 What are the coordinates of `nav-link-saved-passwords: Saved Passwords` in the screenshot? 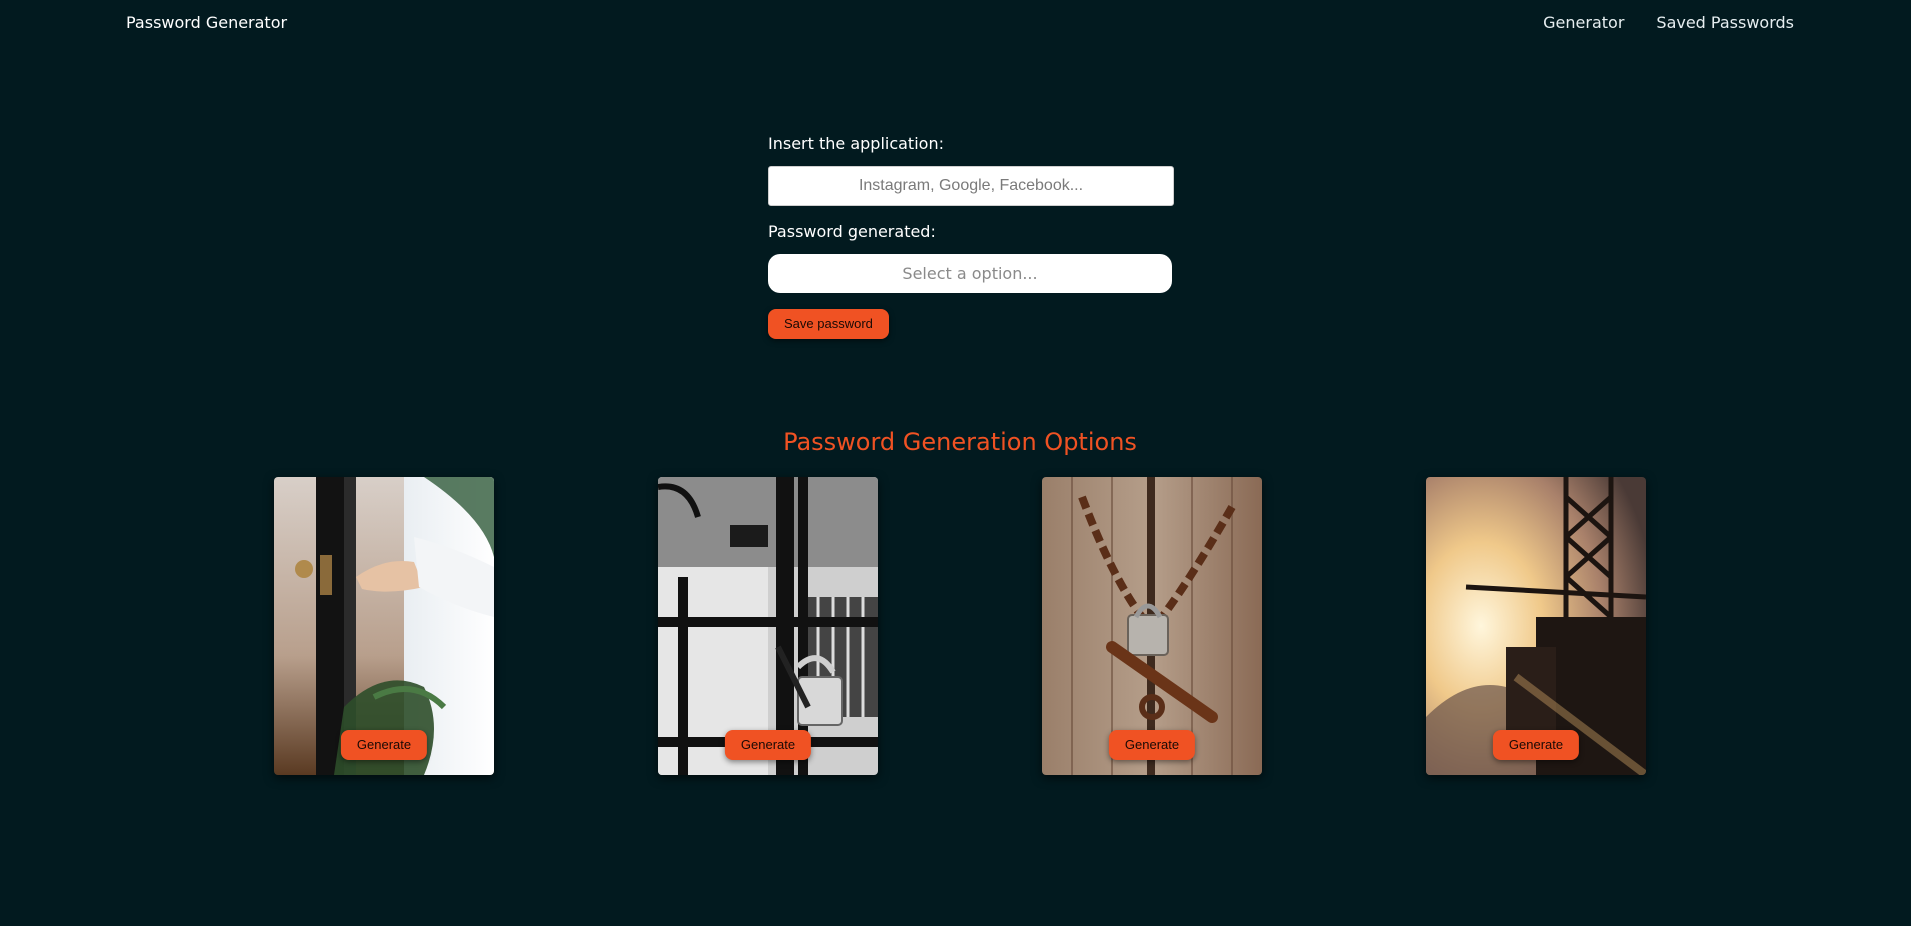 It's located at (1725, 22).